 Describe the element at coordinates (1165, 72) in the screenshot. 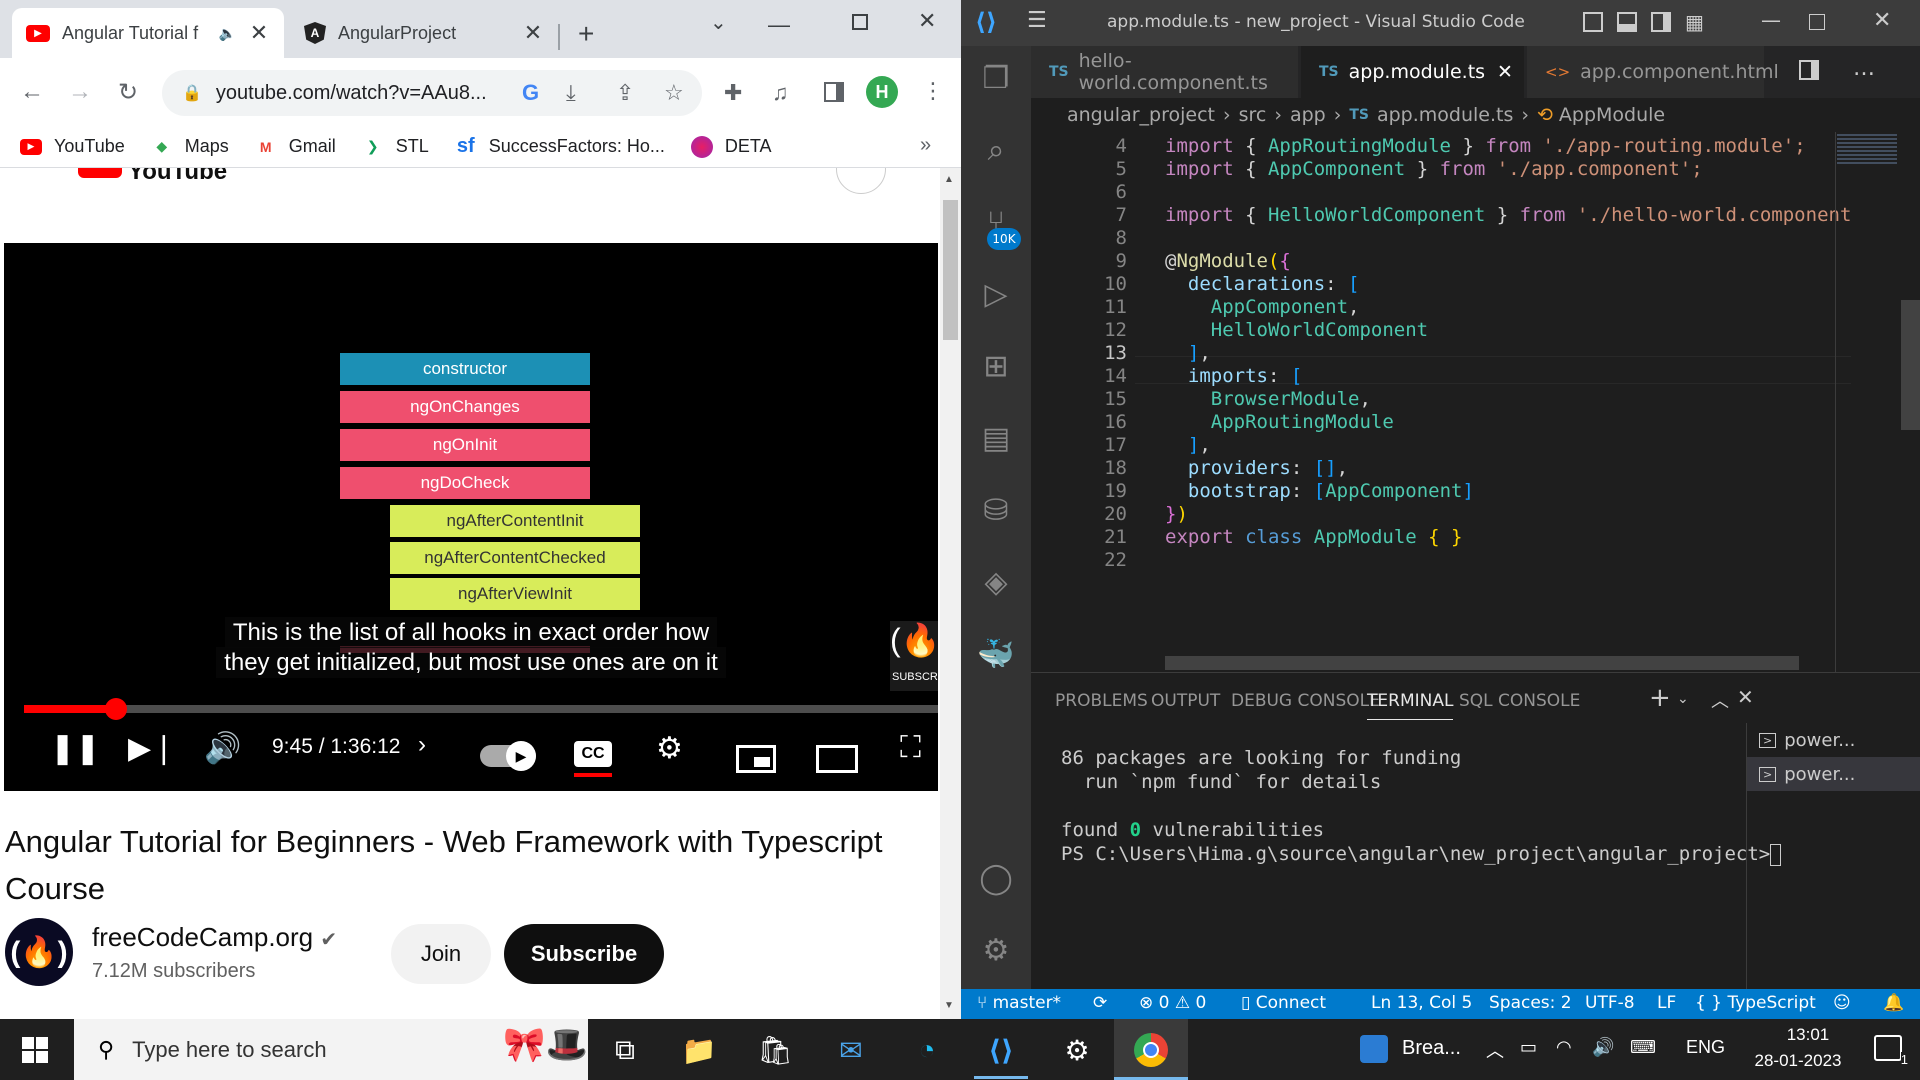

I see `tab-hello-world-component: TS hello-world.component.ts` at that location.